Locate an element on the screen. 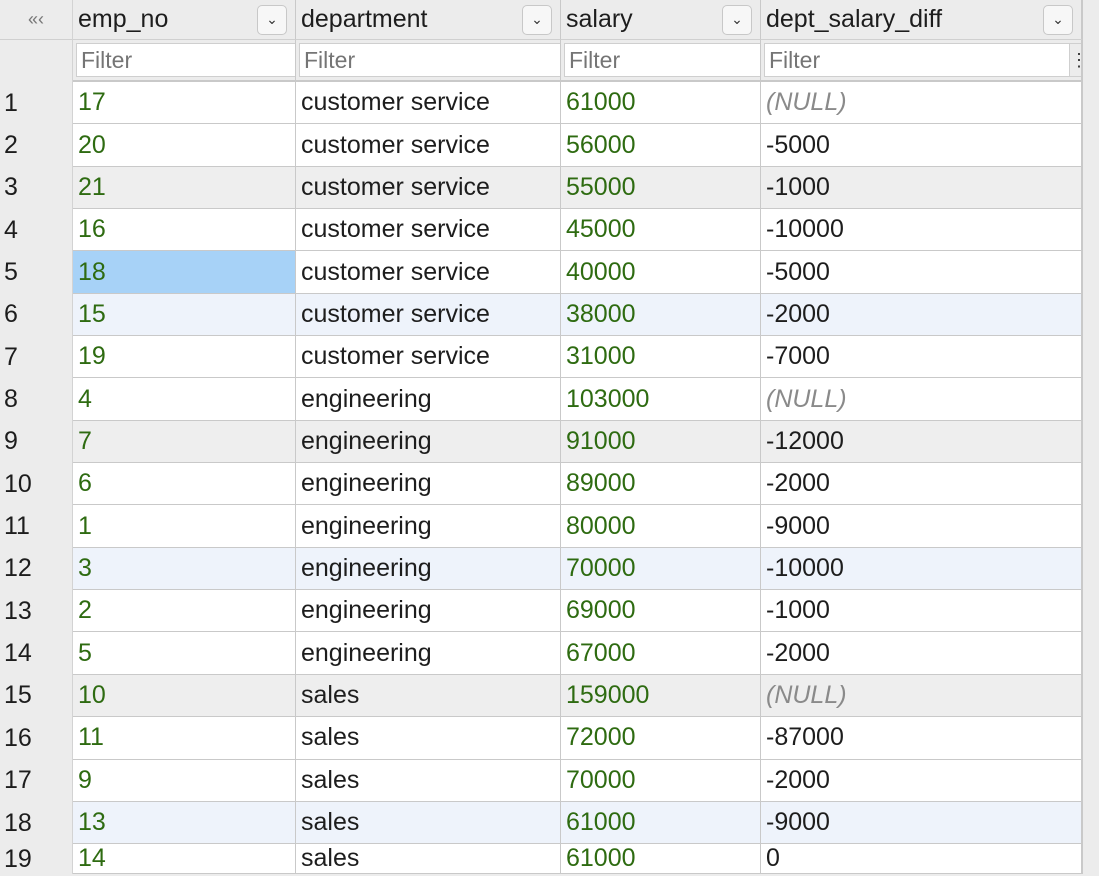 The width and height of the screenshot is (1099, 876). table-row: 15 10 sales 159000 (NULL) is located at coordinates (541, 696).